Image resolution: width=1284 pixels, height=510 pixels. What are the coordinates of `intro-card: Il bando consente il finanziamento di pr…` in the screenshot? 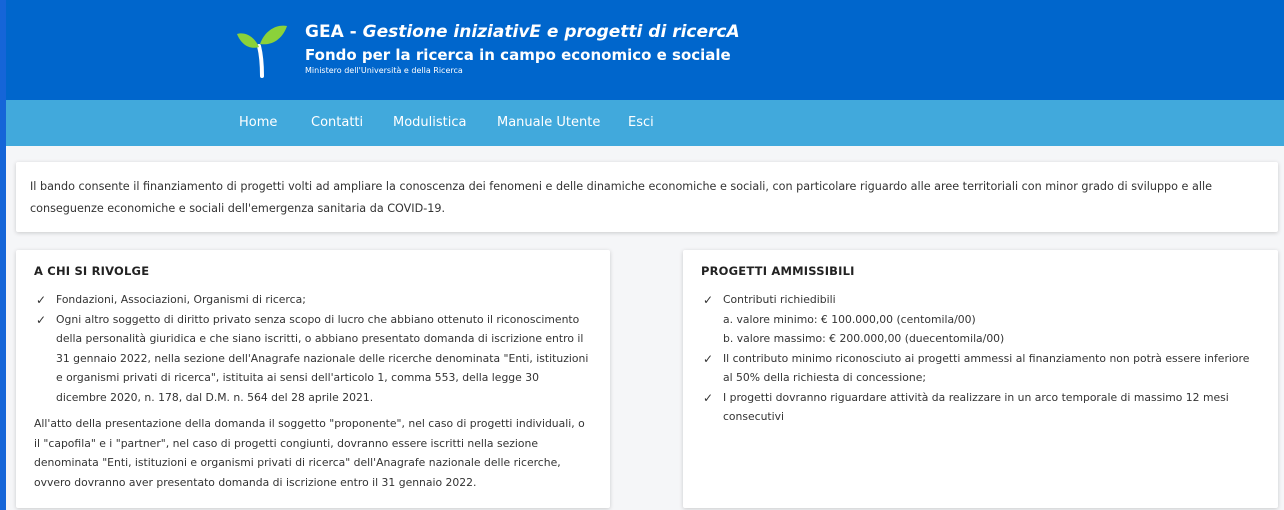 It's located at (647, 197).